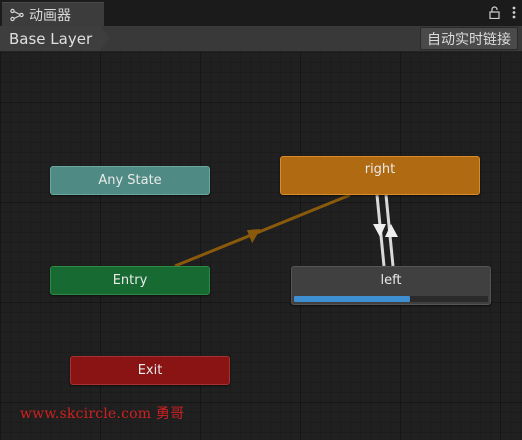 The width and height of the screenshot is (522, 440). What do you see at coordinates (50, 15) in the screenshot?
I see `tab-title: 动画器` at bounding box center [50, 15].